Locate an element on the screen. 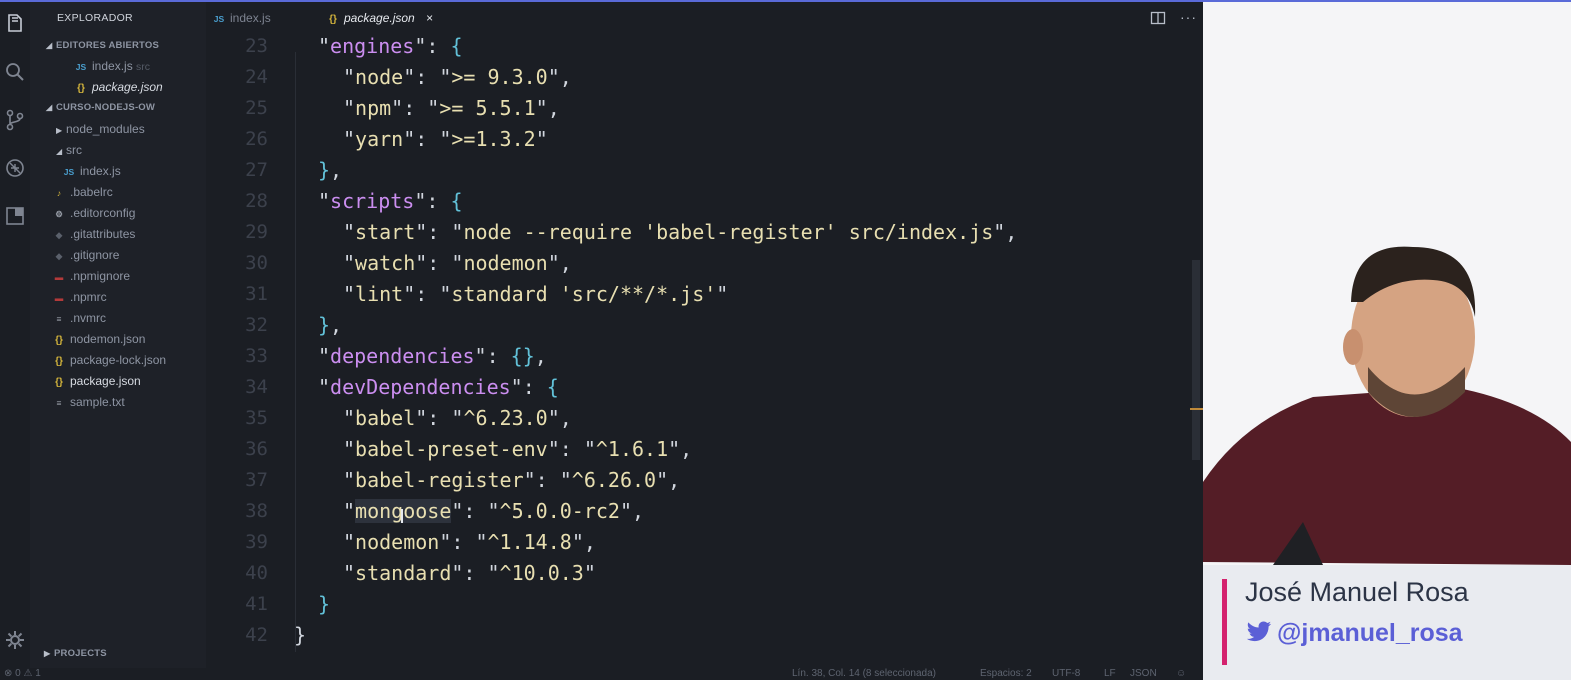  open-editor-item: {} package.json is located at coordinates (118, 87).